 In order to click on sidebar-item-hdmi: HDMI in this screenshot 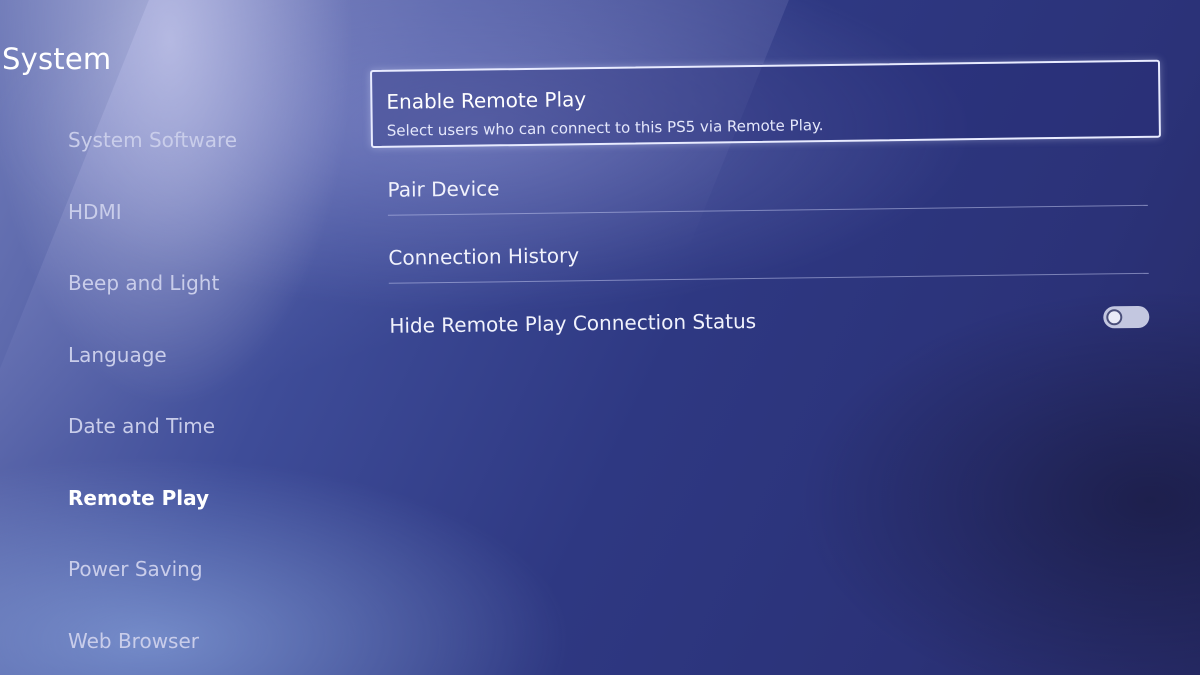, I will do `click(198, 236)`.